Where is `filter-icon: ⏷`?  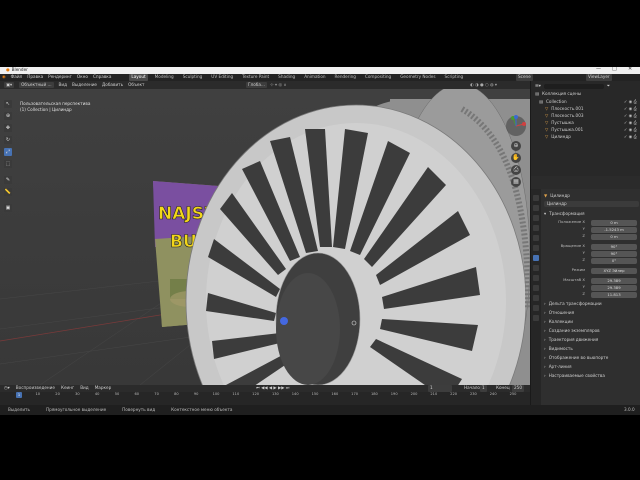
filter-icon: ⏷ is located at coordinates (608, 85).